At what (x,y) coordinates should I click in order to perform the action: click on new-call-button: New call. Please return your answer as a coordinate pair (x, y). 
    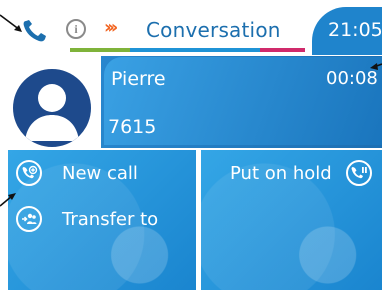
    Looking at the image, I should click on (102, 174).